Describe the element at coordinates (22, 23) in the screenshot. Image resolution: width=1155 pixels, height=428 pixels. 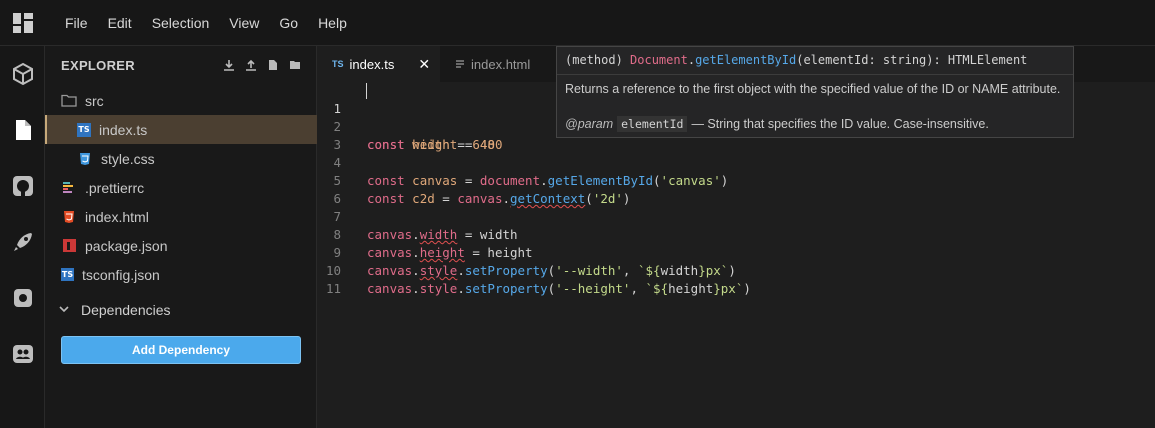
I see `dashboard-logo-icon` at that location.